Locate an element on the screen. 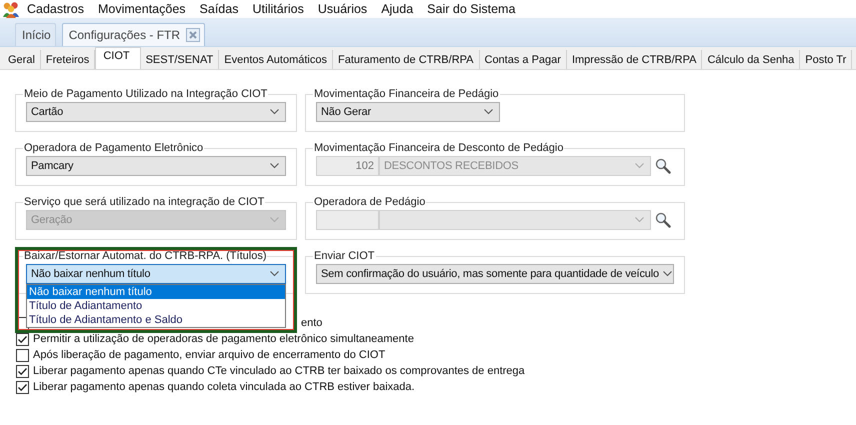 This screenshot has width=856, height=425. dropdown-option: Não baixar nenhum título is located at coordinates (156, 292).